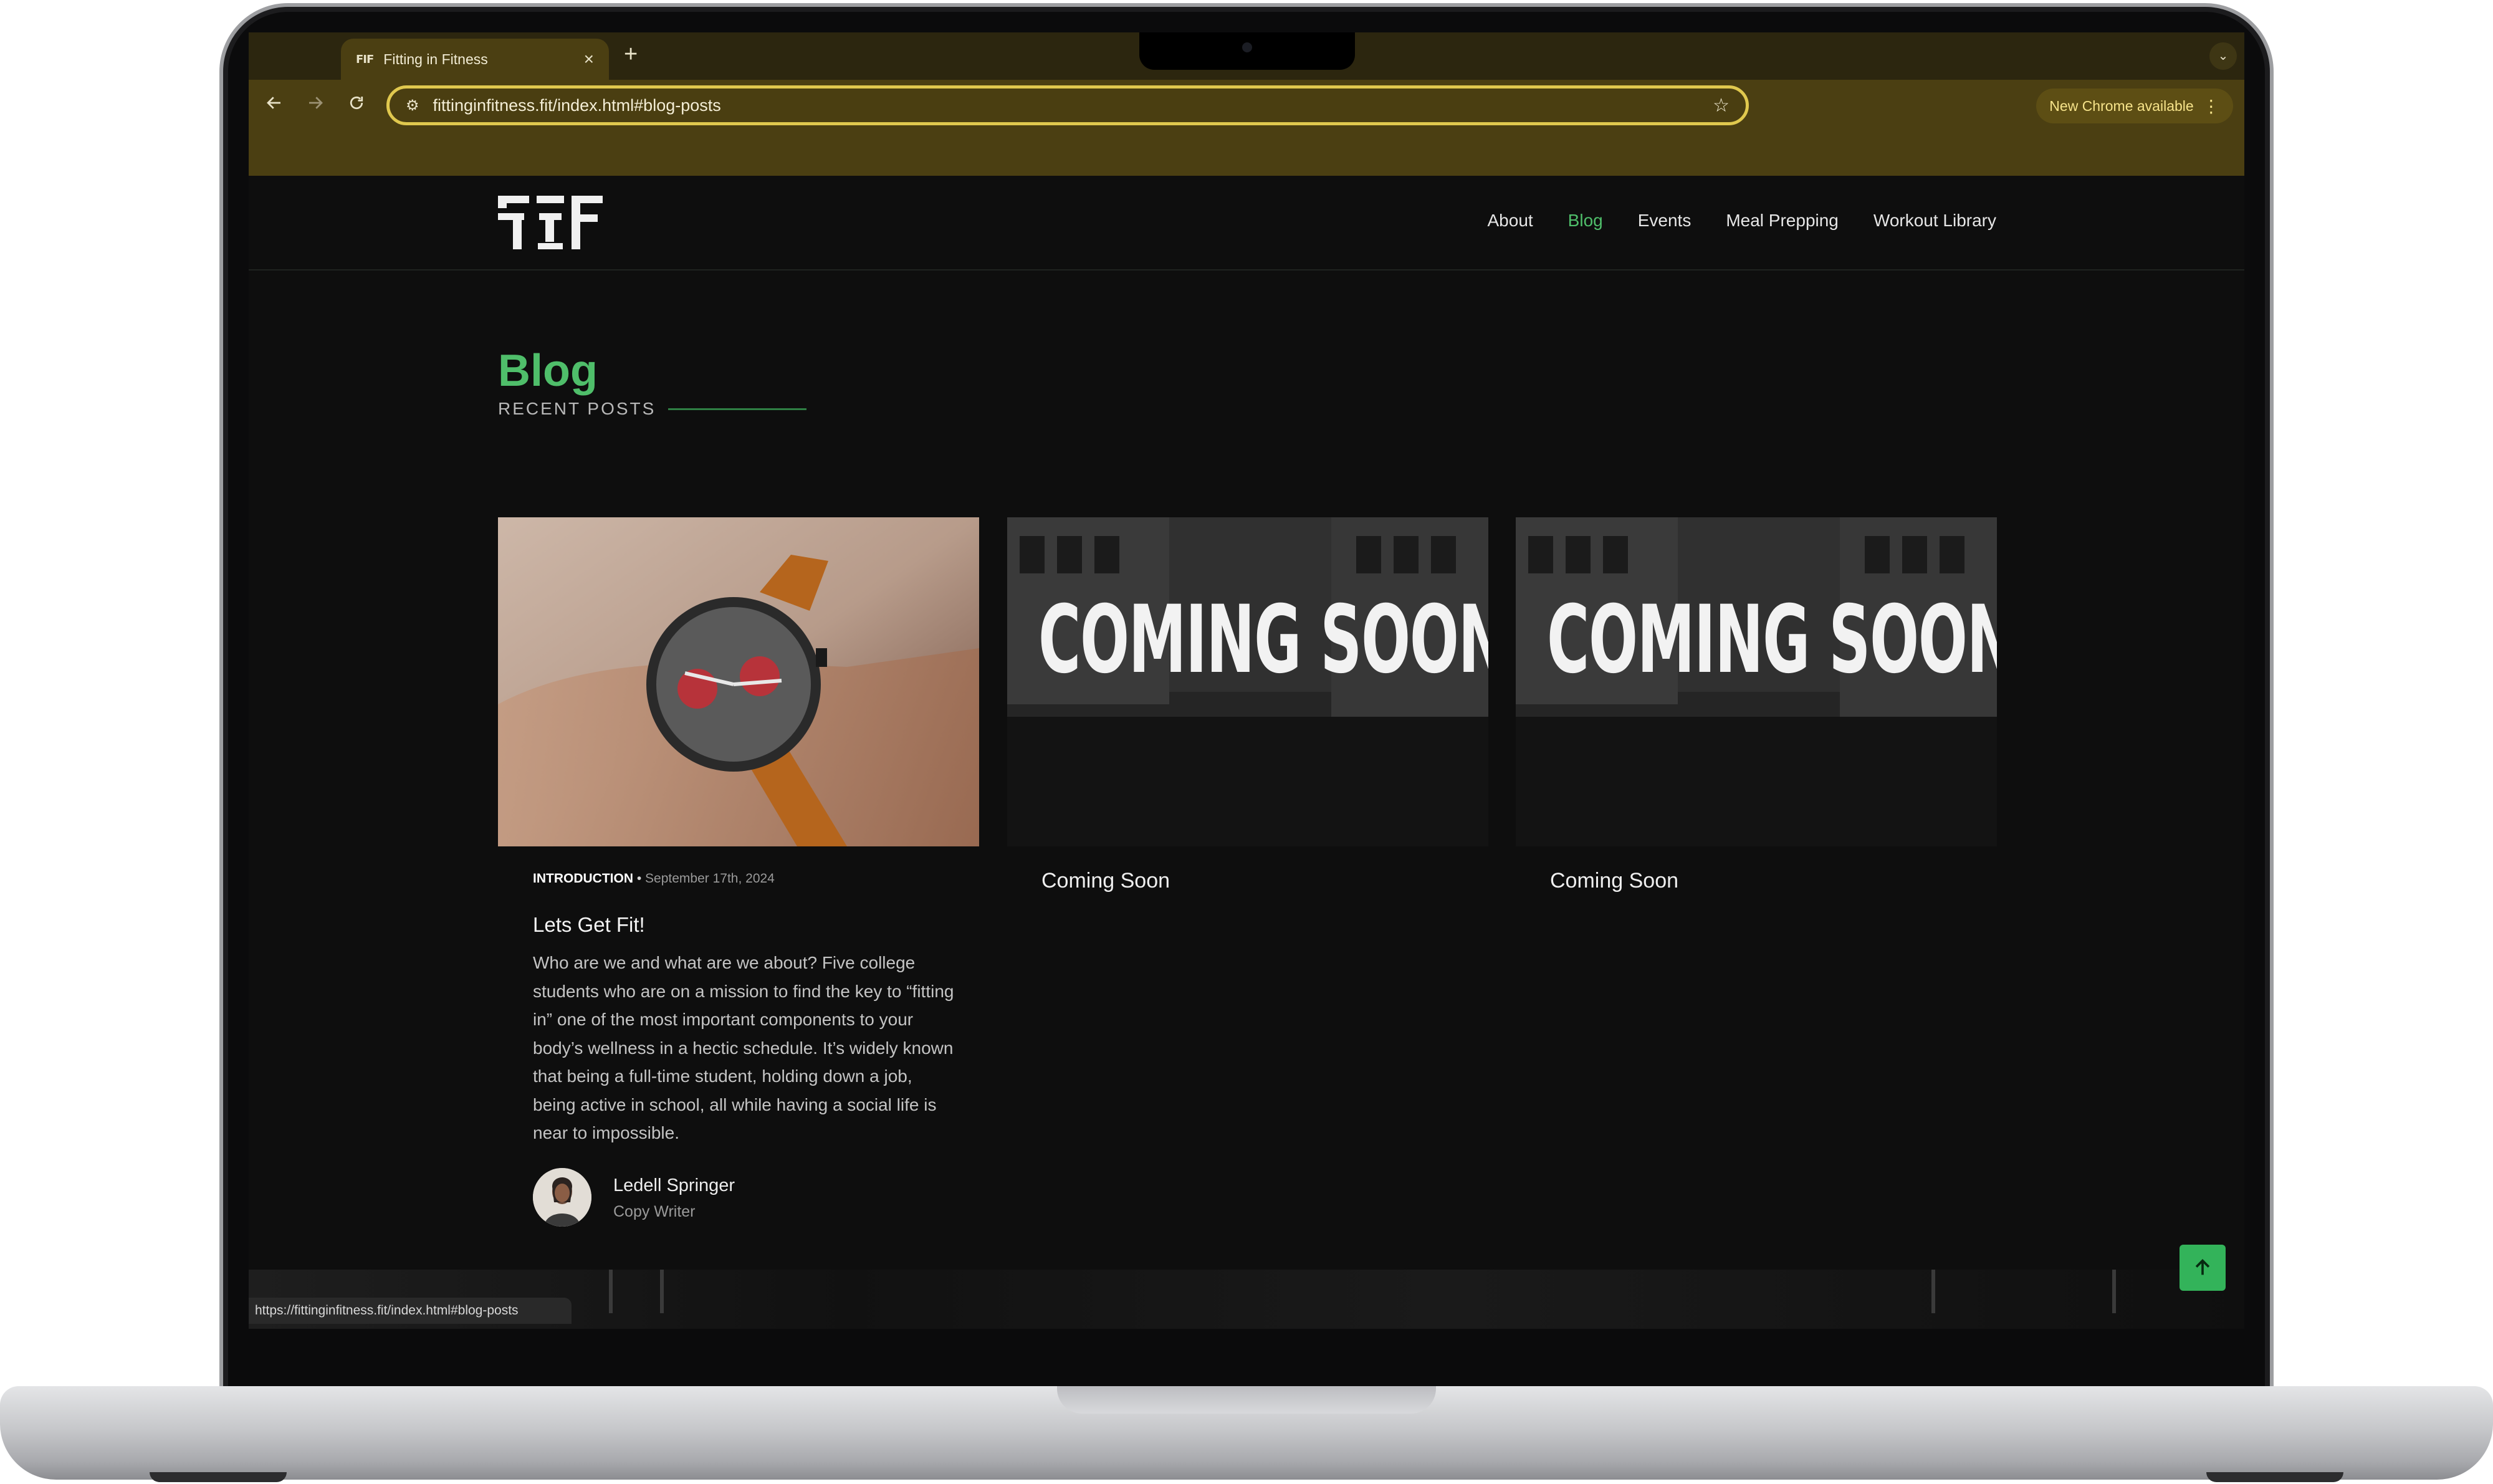 This screenshot has height=1484, width=2493. Describe the element at coordinates (577, 408) in the screenshot. I see `recent-posts-label: RECENT POSTS` at that location.